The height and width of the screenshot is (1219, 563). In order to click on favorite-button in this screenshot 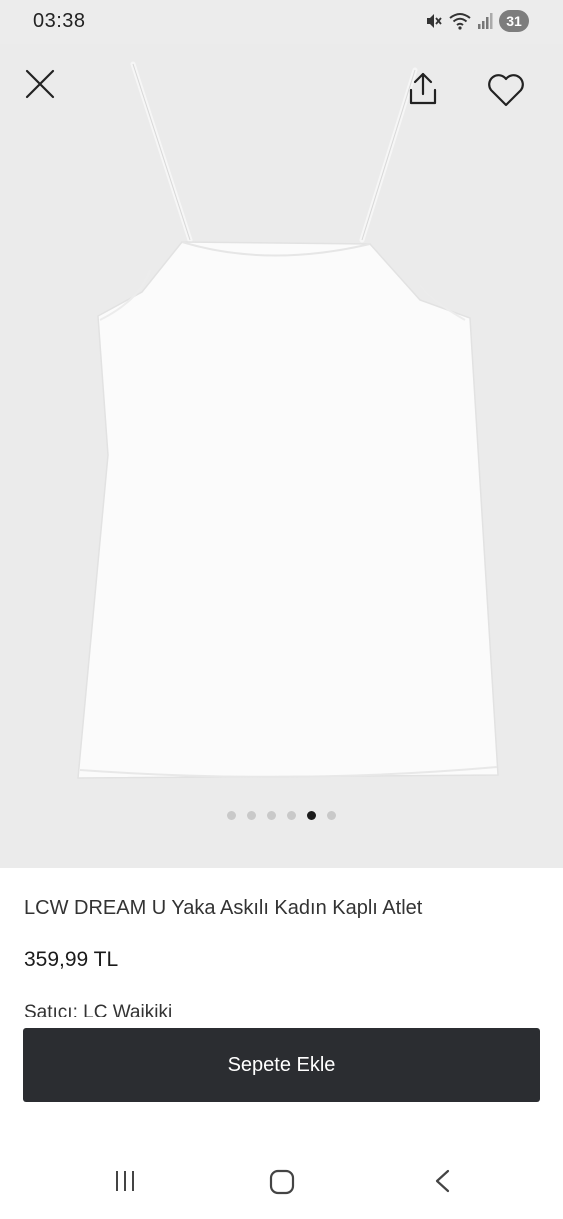, I will do `click(506, 90)`.